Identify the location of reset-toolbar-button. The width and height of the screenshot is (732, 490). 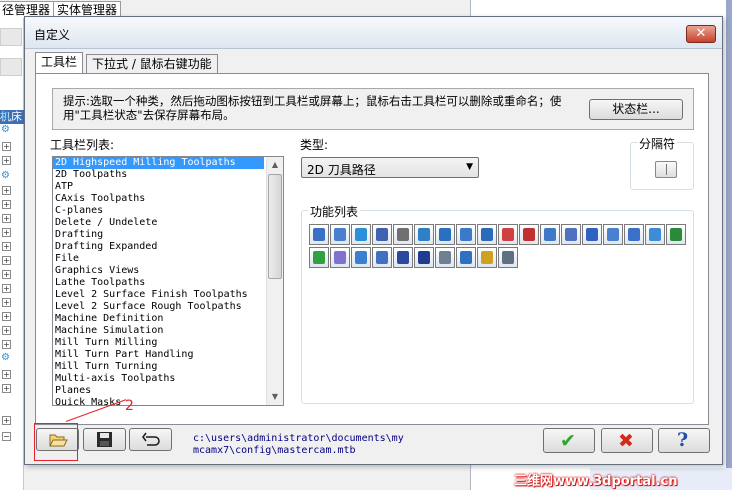
(150, 439).